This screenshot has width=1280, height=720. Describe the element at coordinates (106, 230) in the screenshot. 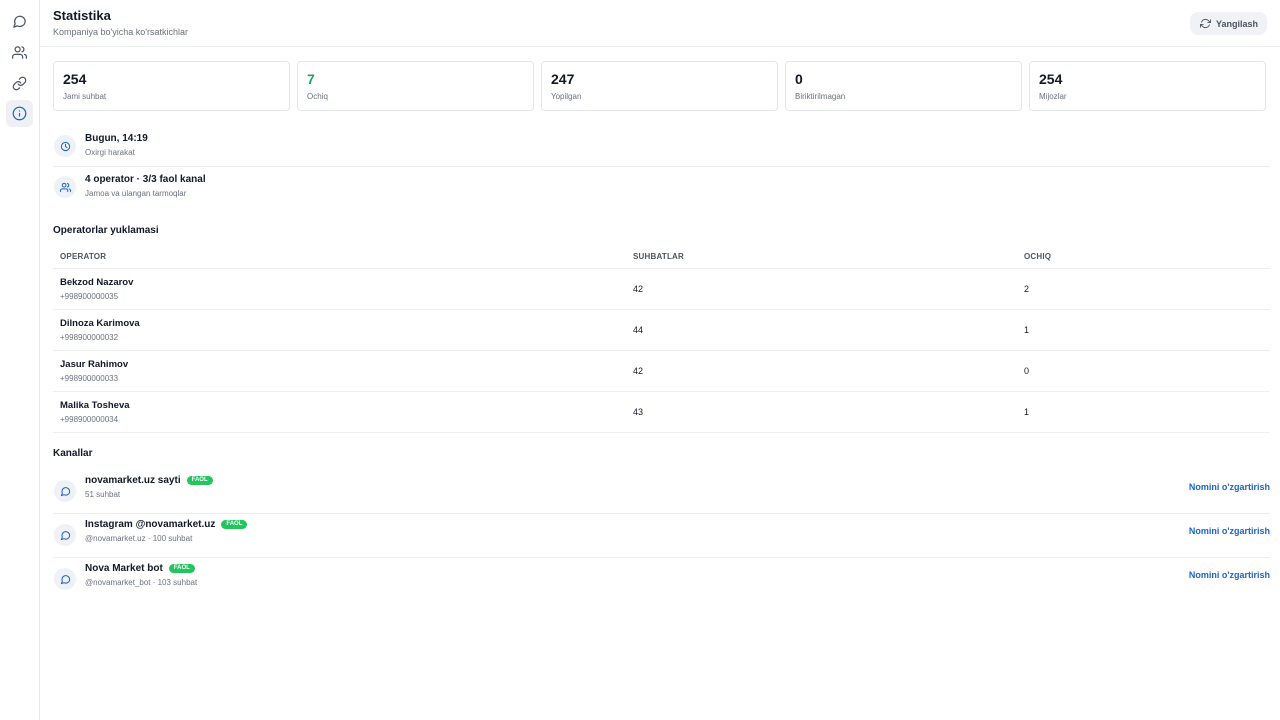

I see `operators-section-title: Operatorlar yuklamasi` at that location.